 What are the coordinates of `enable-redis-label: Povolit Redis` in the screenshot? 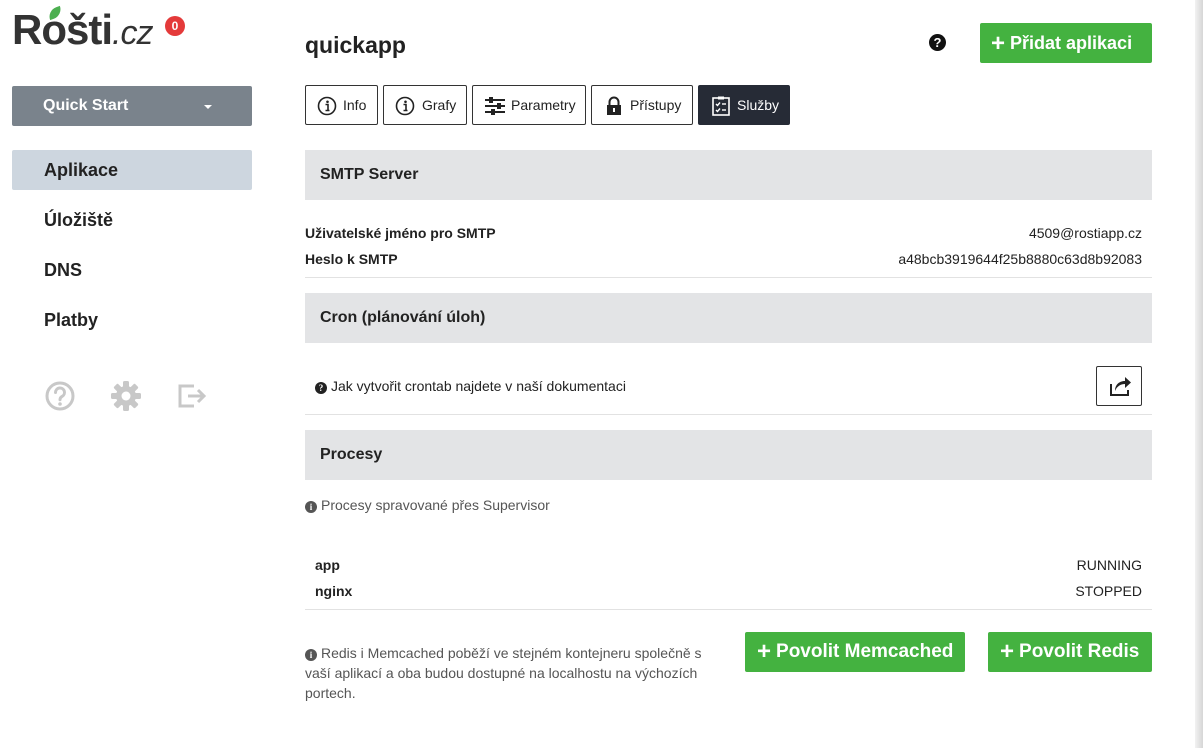 It's located at (1079, 651).